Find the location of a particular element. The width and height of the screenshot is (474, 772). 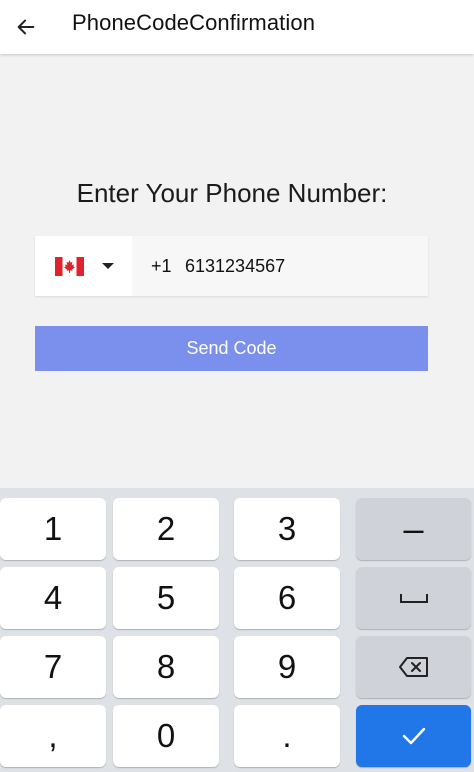

phone-prompt-heading: Enter Your Phone Number: is located at coordinates (232, 193).